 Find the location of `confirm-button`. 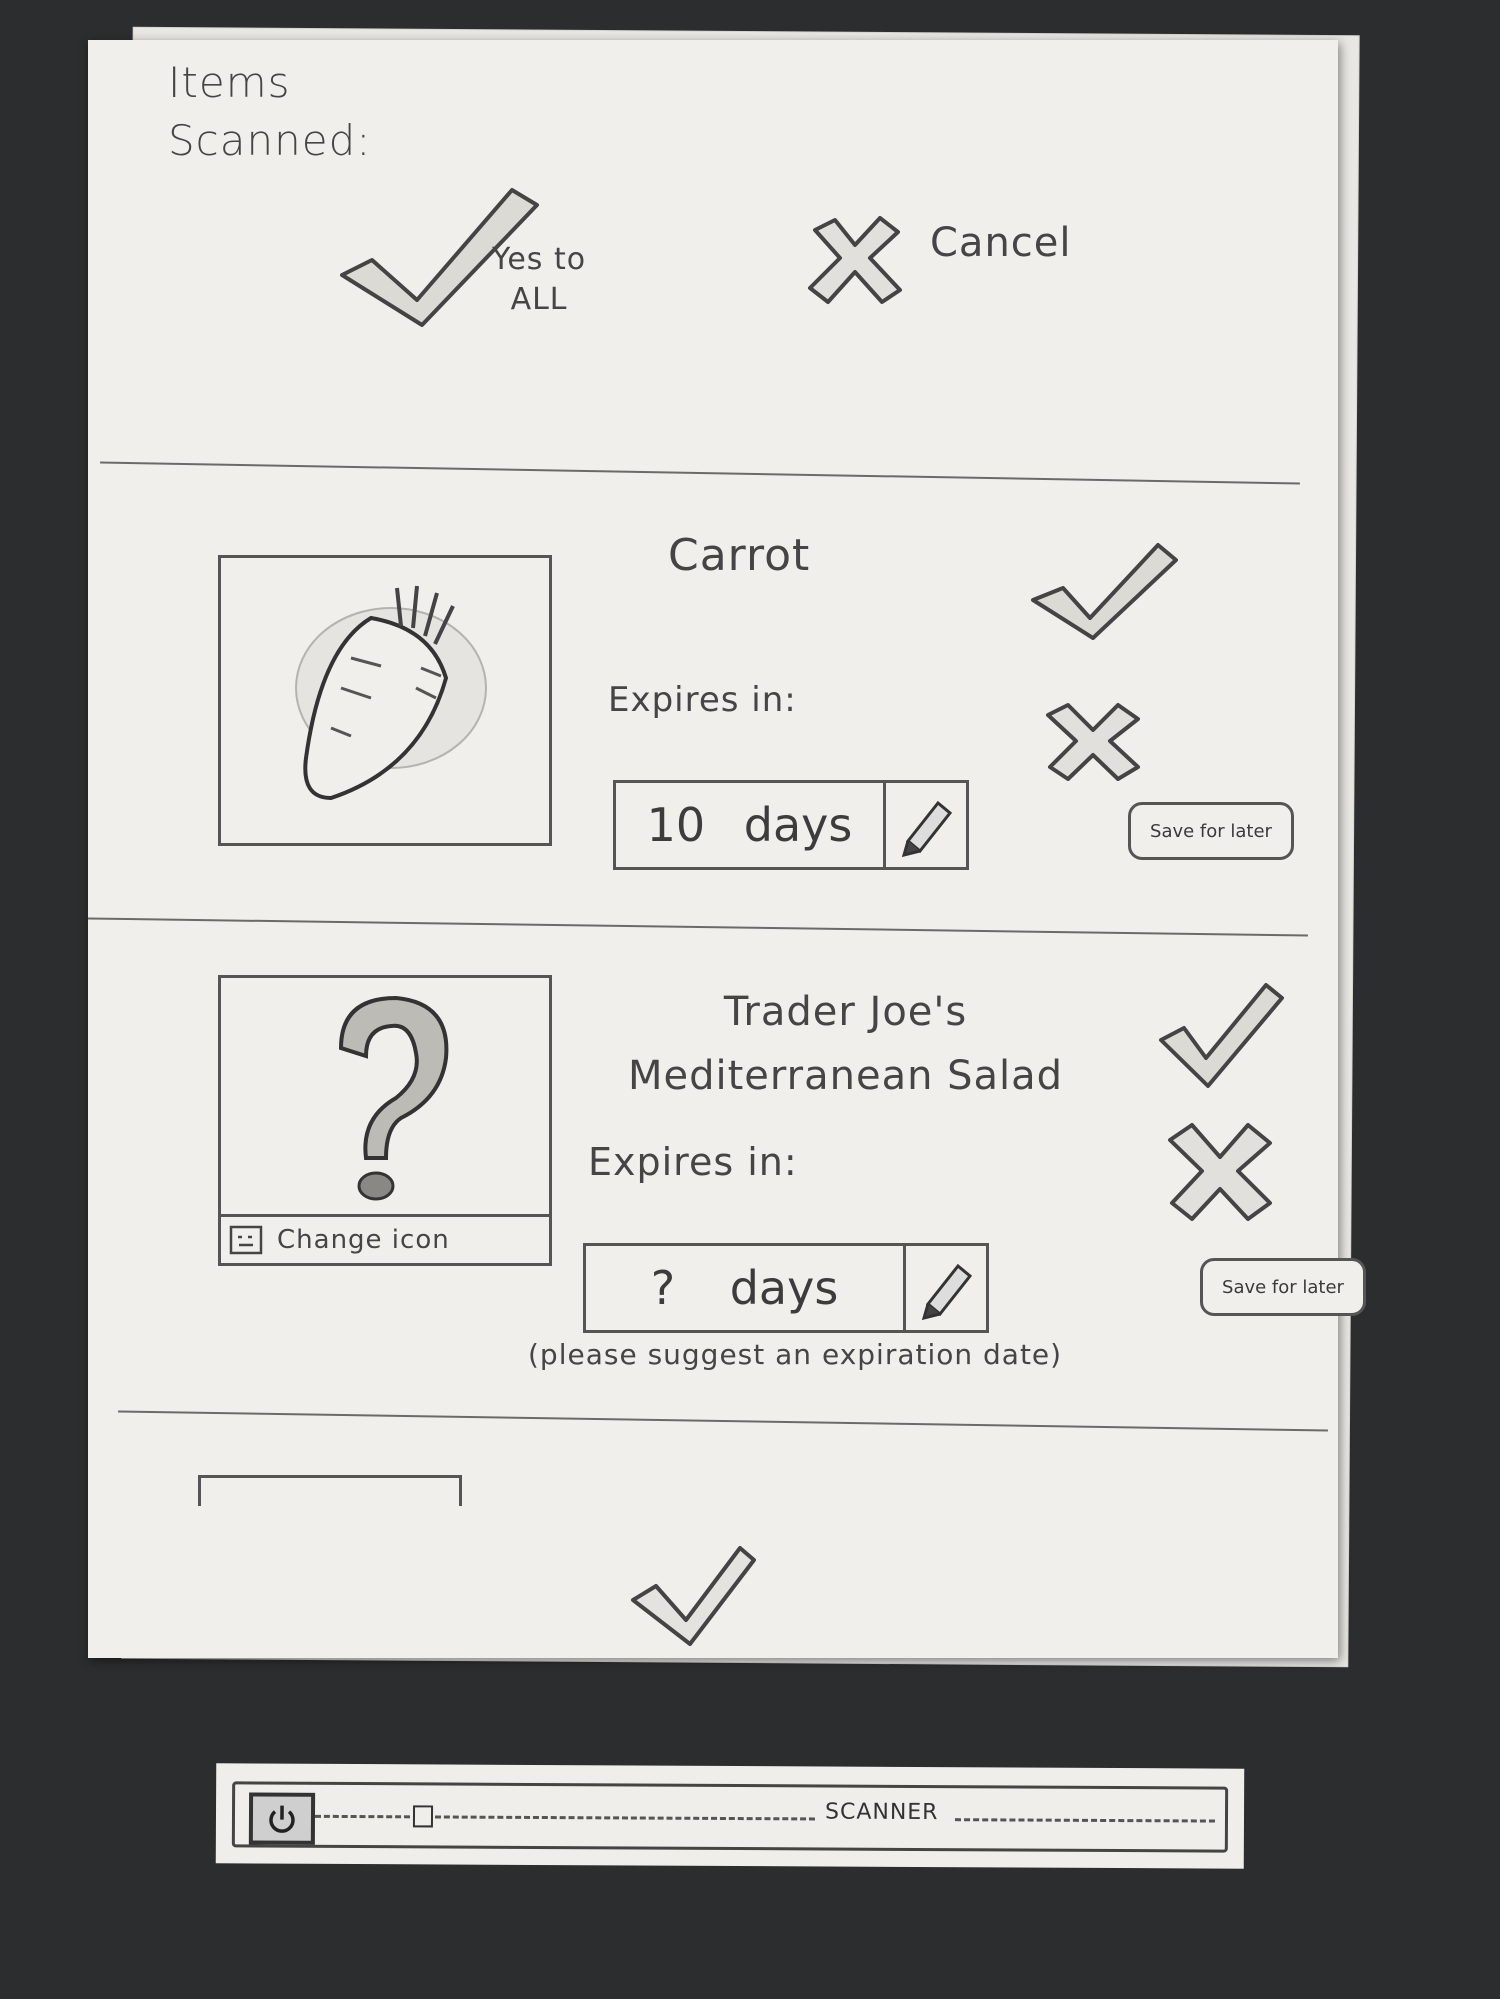

confirm-button is located at coordinates (693, 1595).